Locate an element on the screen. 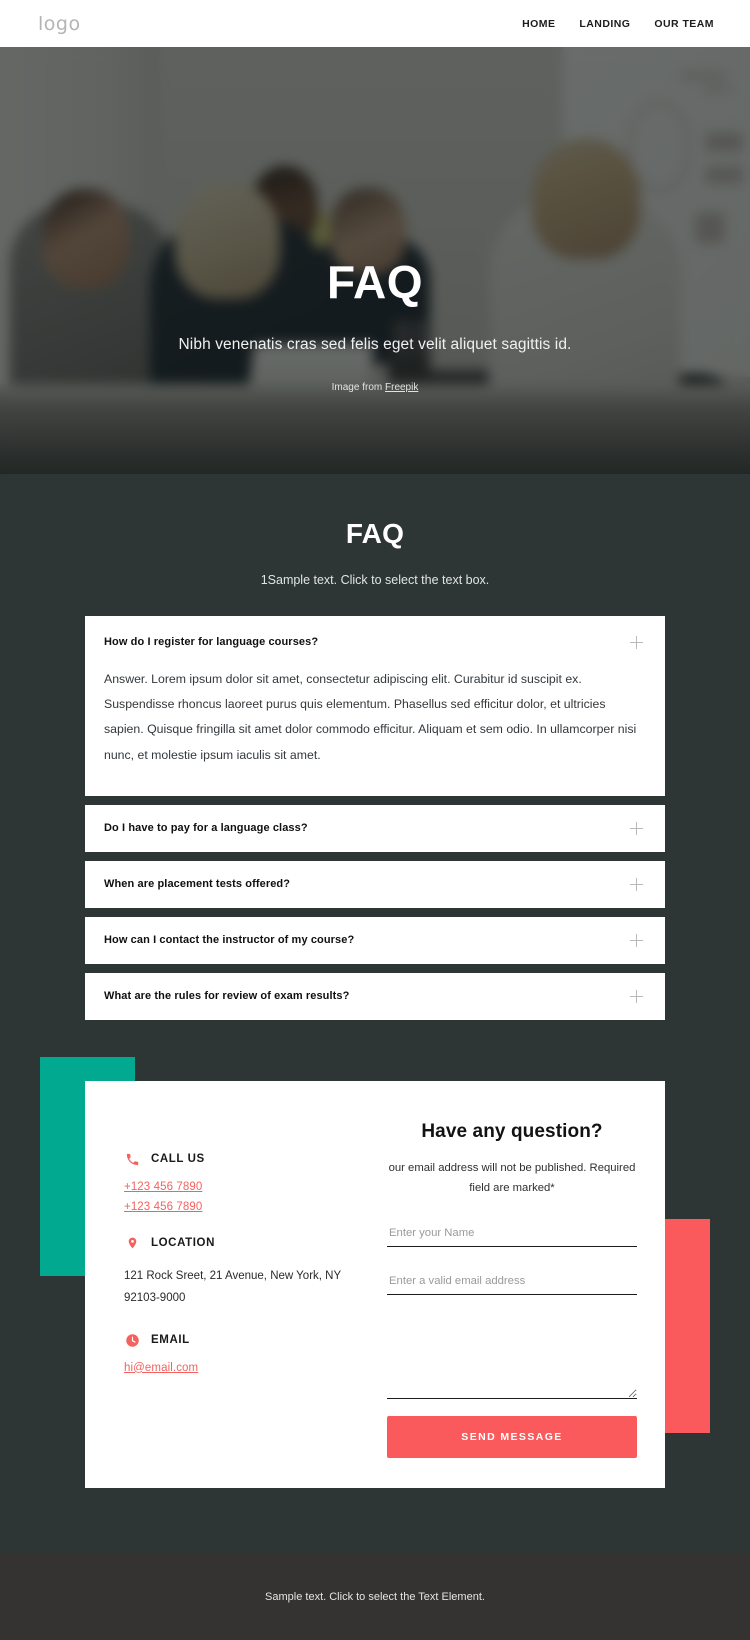 The height and width of the screenshot is (1640, 750). contact-phone-1: +123 456 7890 is located at coordinates (239, 1187).